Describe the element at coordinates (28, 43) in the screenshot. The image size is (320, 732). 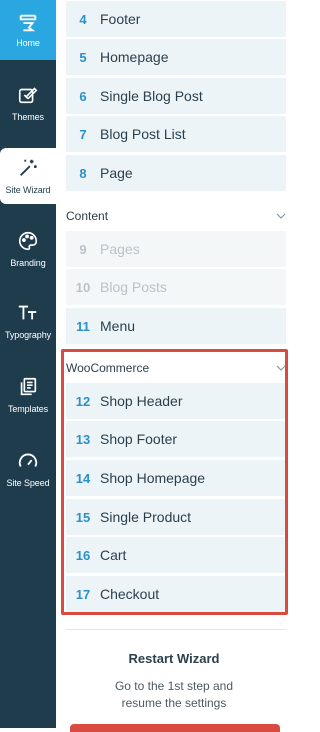
I see `sidebar-item-label: Home` at that location.